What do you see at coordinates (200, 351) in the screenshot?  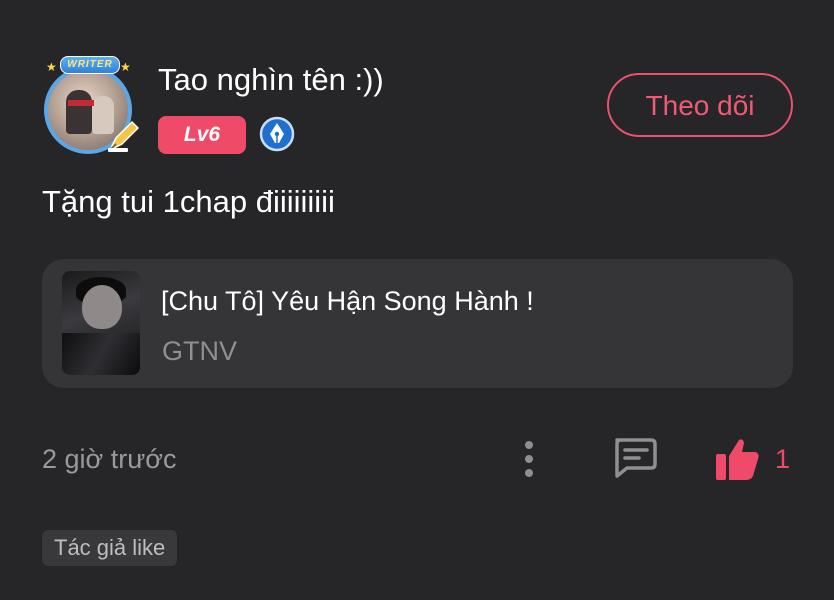 I see `book-author: GTNV` at bounding box center [200, 351].